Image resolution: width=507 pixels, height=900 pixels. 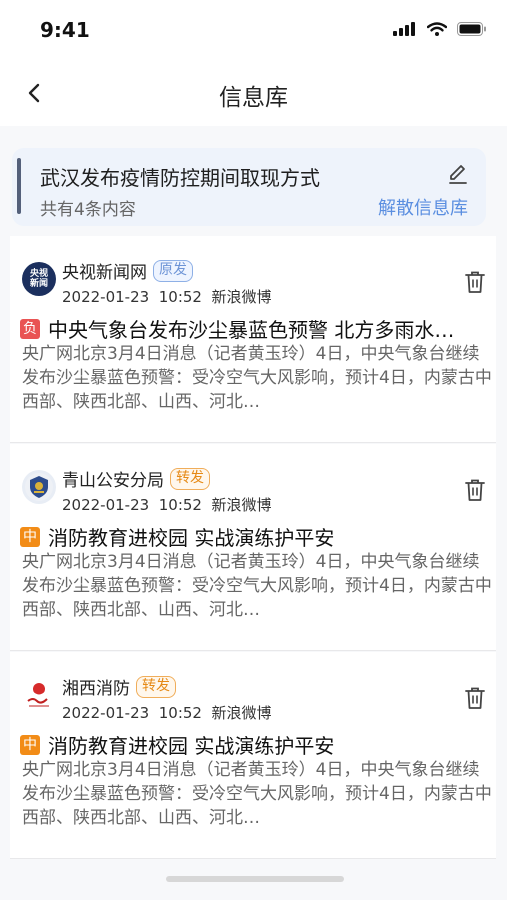 What do you see at coordinates (253, 30) in the screenshot?
I see `status-bar: 9:41` at bounding box center [253, 30].